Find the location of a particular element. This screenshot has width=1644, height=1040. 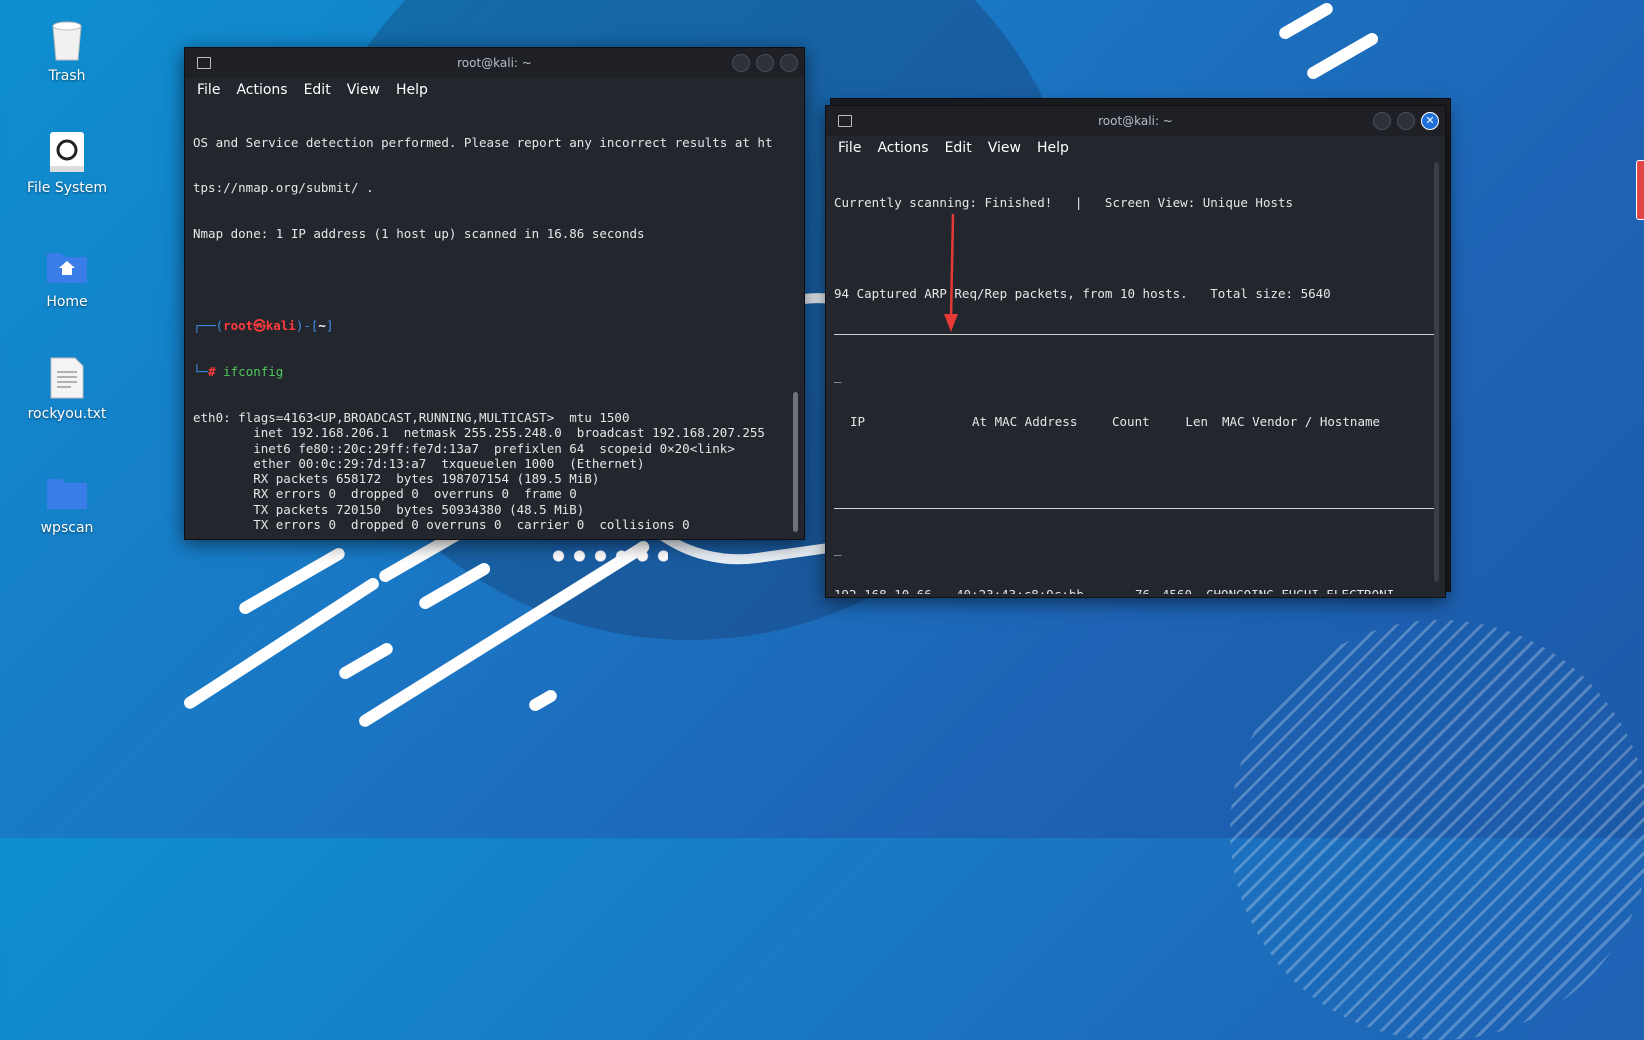

annotation-arrow is located at coordinates (951, 272).